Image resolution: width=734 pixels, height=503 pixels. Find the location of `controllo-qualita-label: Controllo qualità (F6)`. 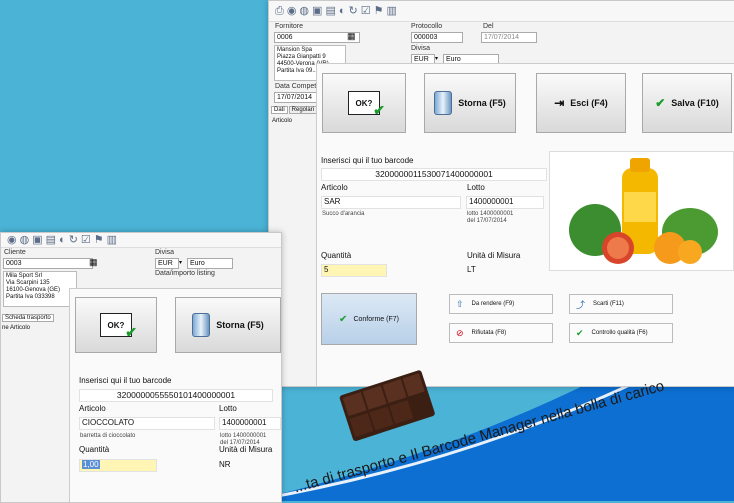

controllo-qualita-label: Controllo qualità (F6) is located at coordinates (619, 333).